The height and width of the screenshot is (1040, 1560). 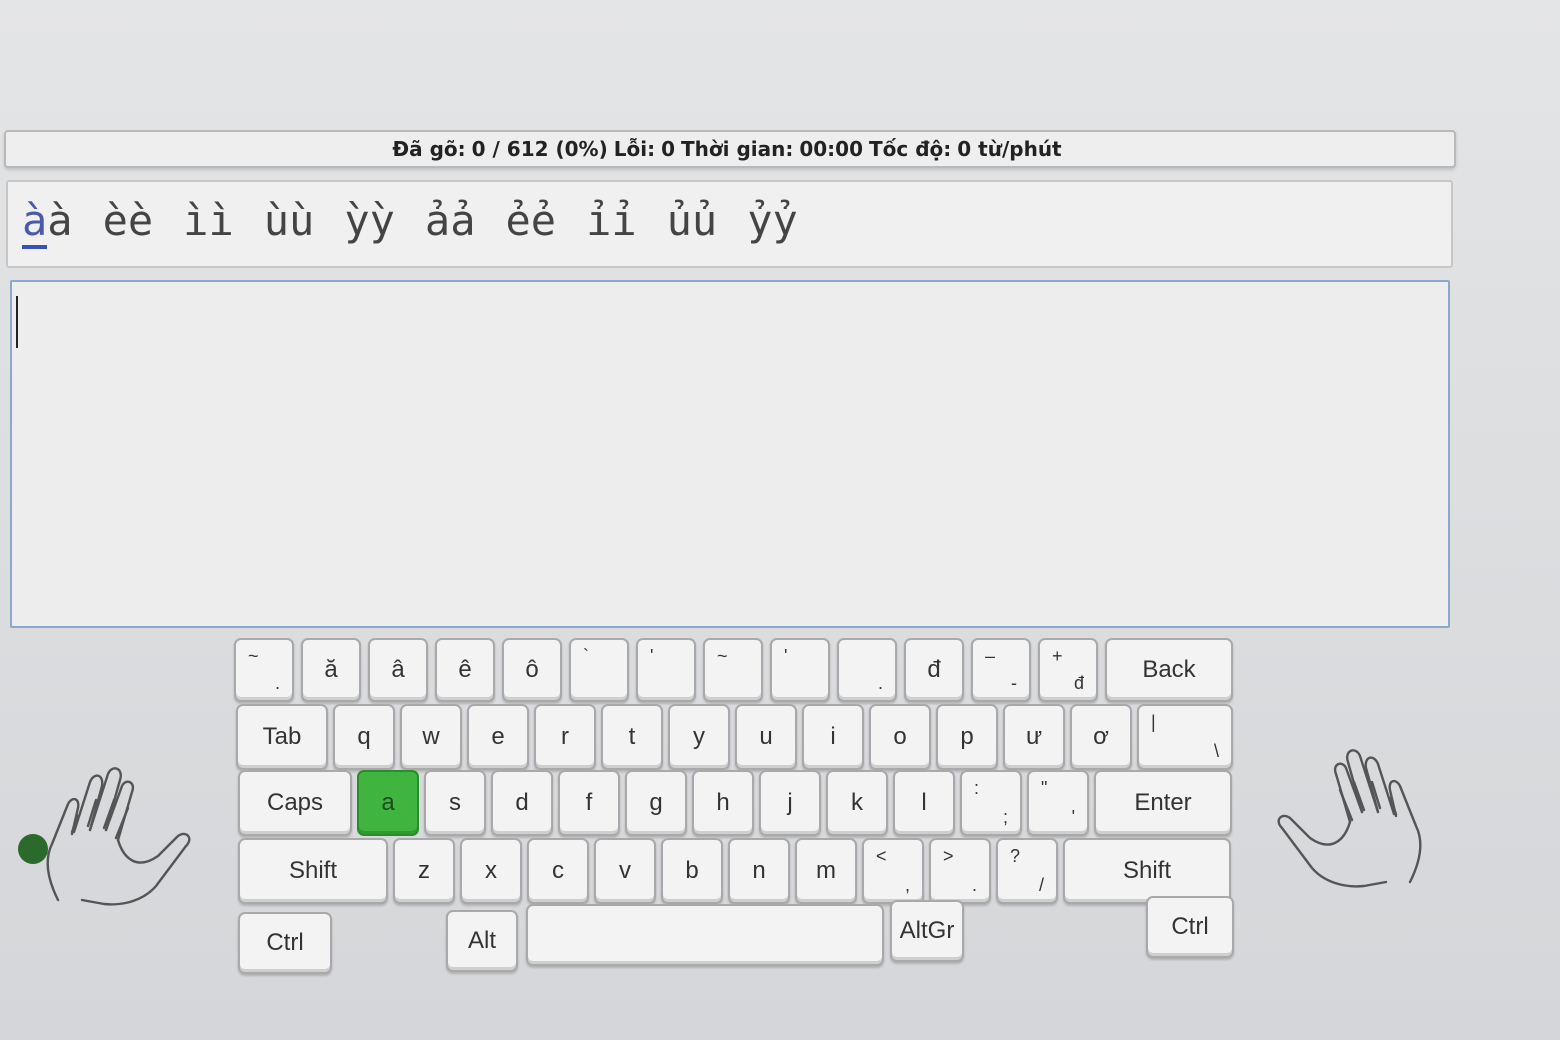 I want to click on key-bottom-symbol: -, so click(x=1014, y=683).